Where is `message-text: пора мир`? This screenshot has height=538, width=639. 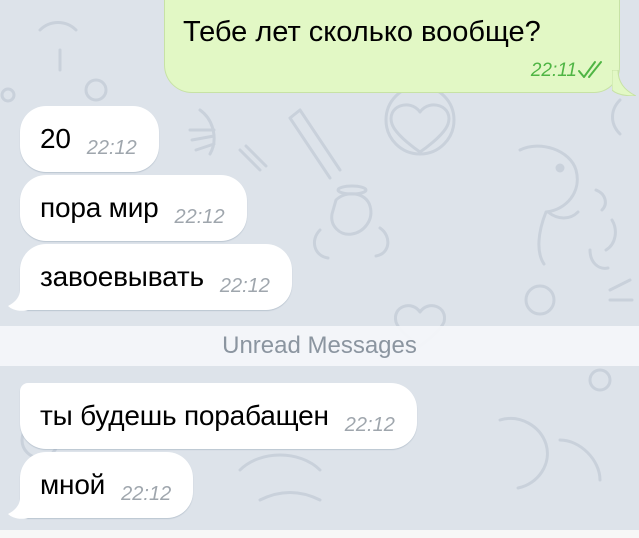 message-text: пора мир is located at coordinates (99, 207).